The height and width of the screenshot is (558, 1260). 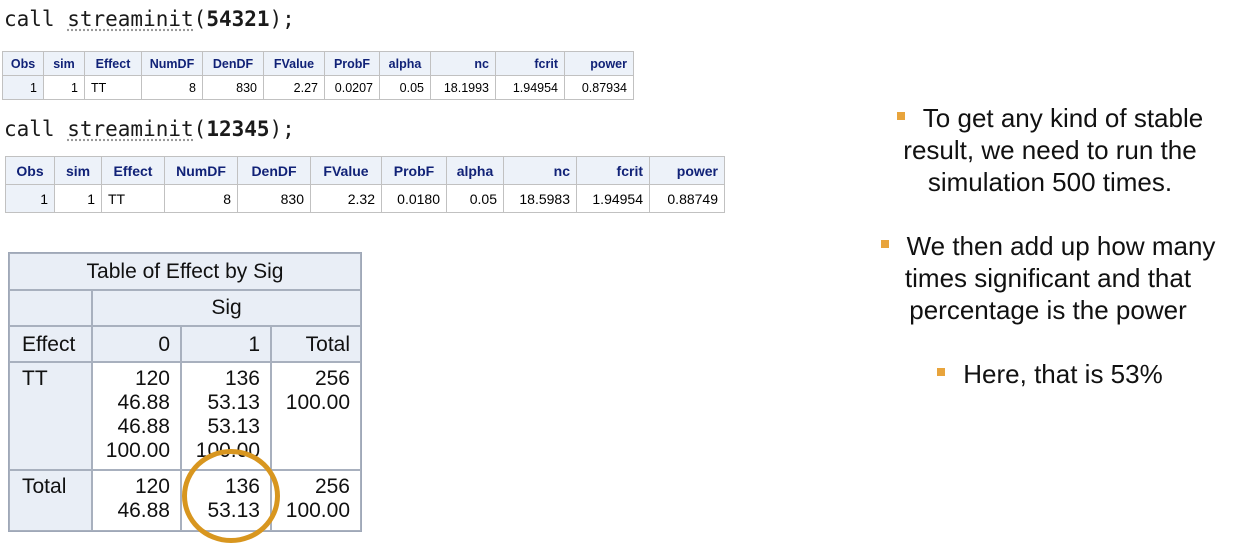 What do you see at coordinates (316, 416) in the screenshot?
I see `freq-cell-tt-total: 256 100.00` at bounding box center [316, 416].